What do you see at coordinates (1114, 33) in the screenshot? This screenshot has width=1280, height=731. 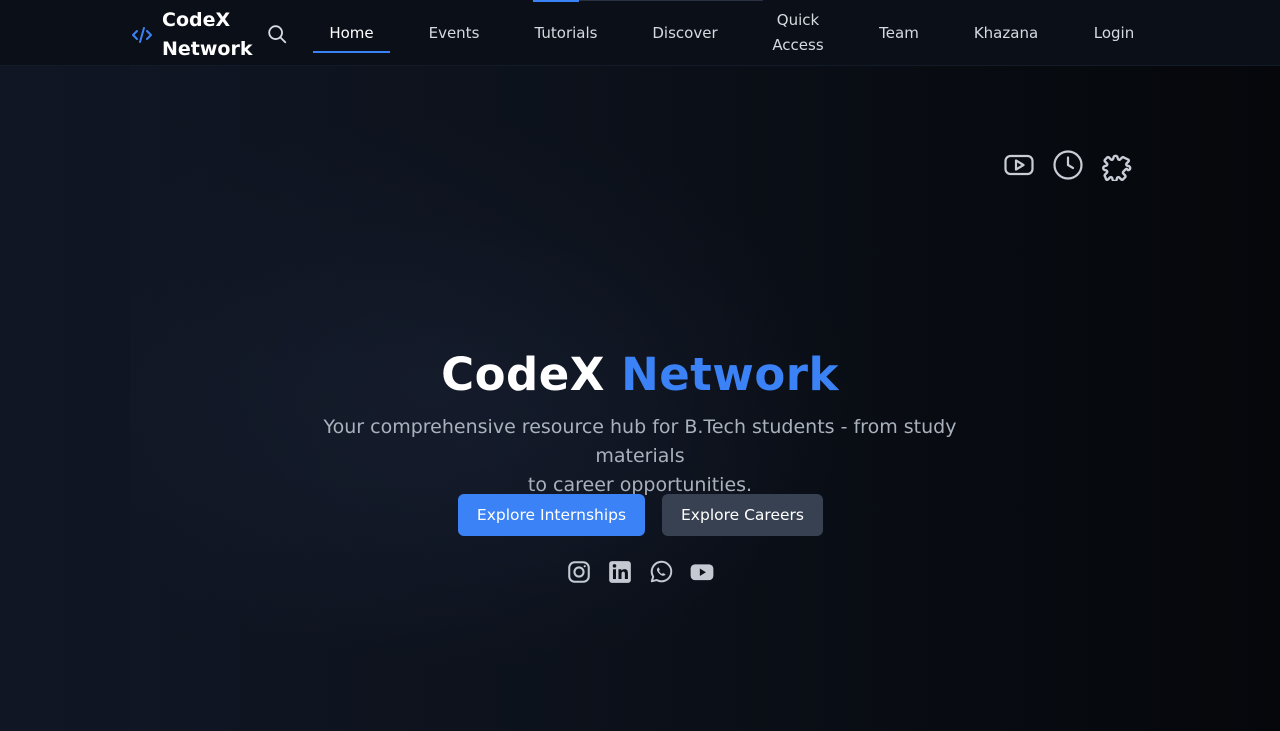 I see `nav-item-login: Login` at bounding box center [1114, 33].